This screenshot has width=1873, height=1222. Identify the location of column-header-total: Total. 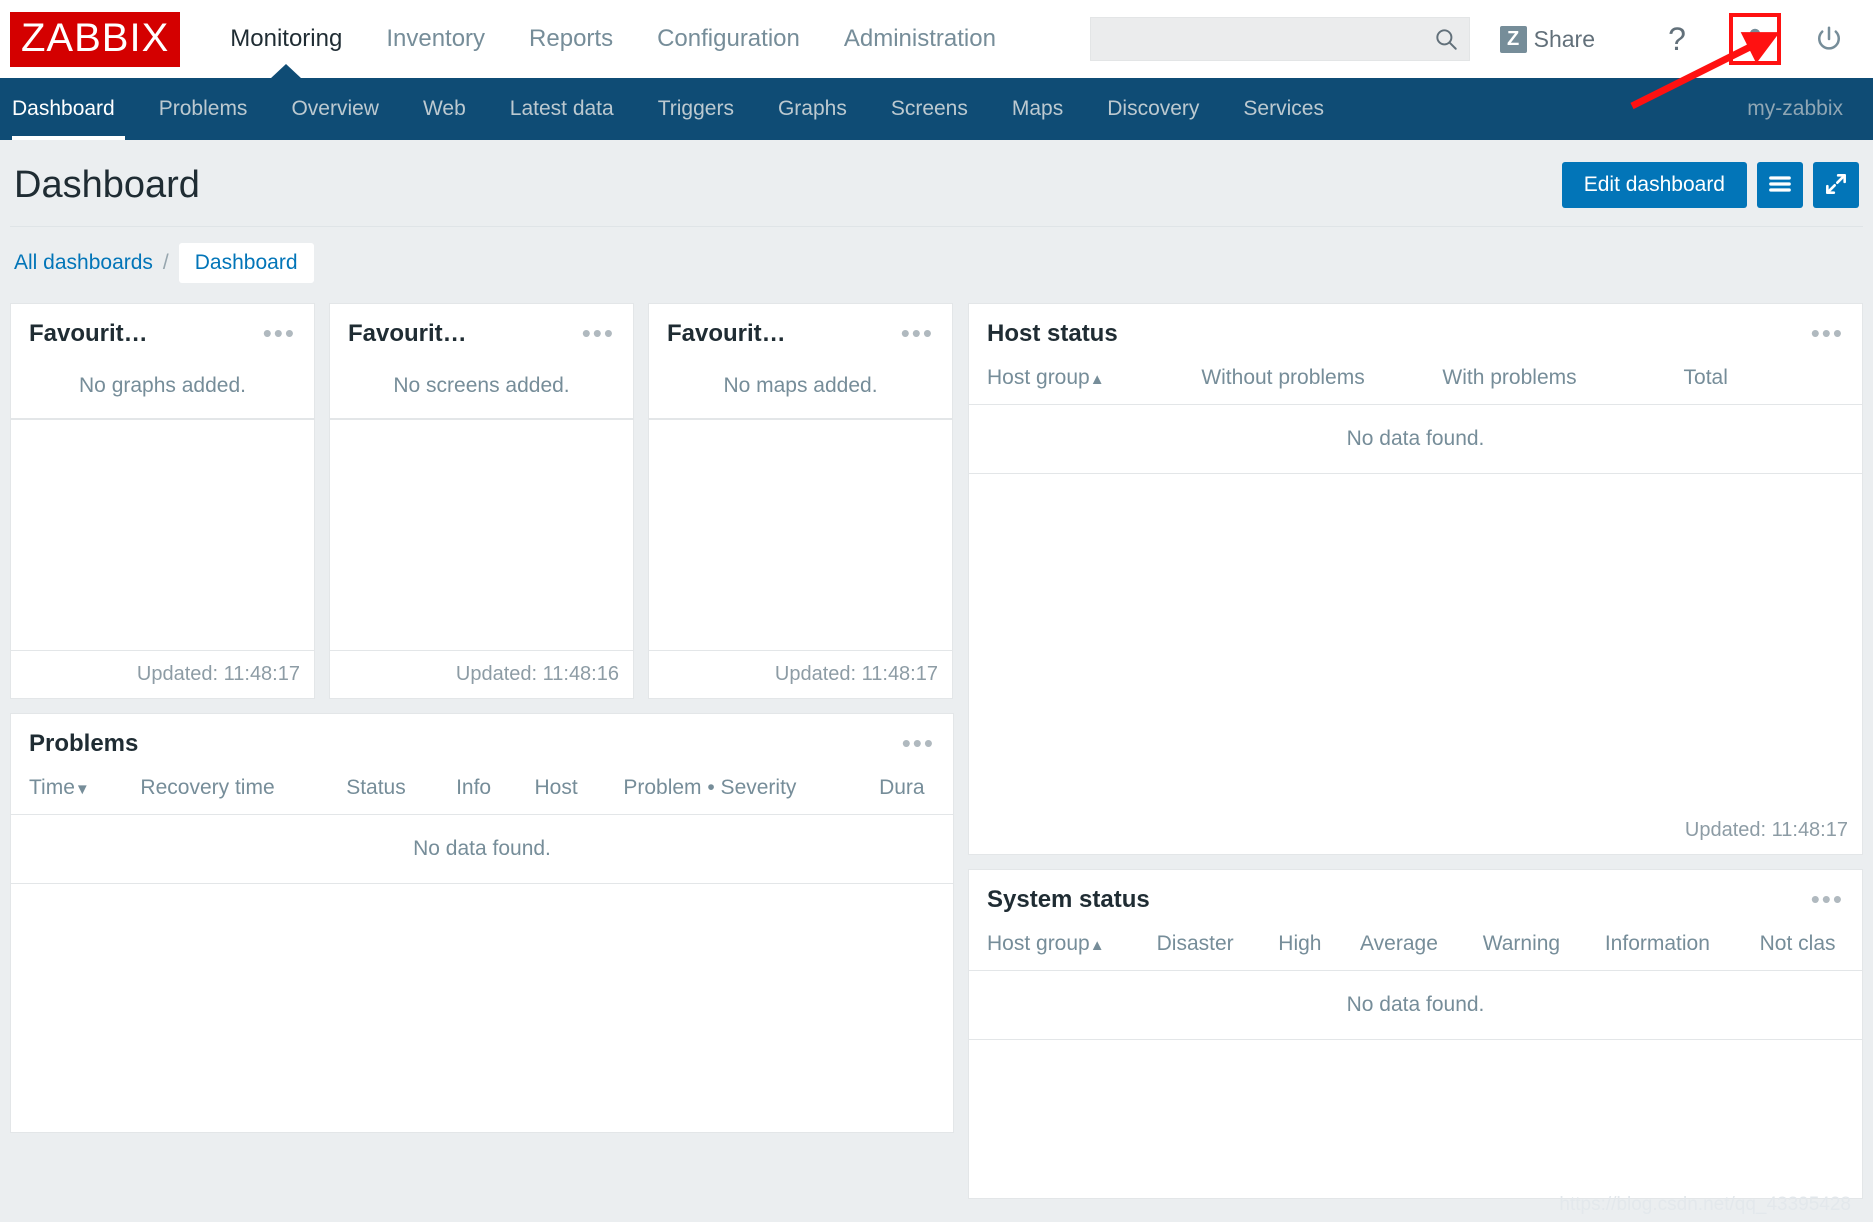
(1764, 382).